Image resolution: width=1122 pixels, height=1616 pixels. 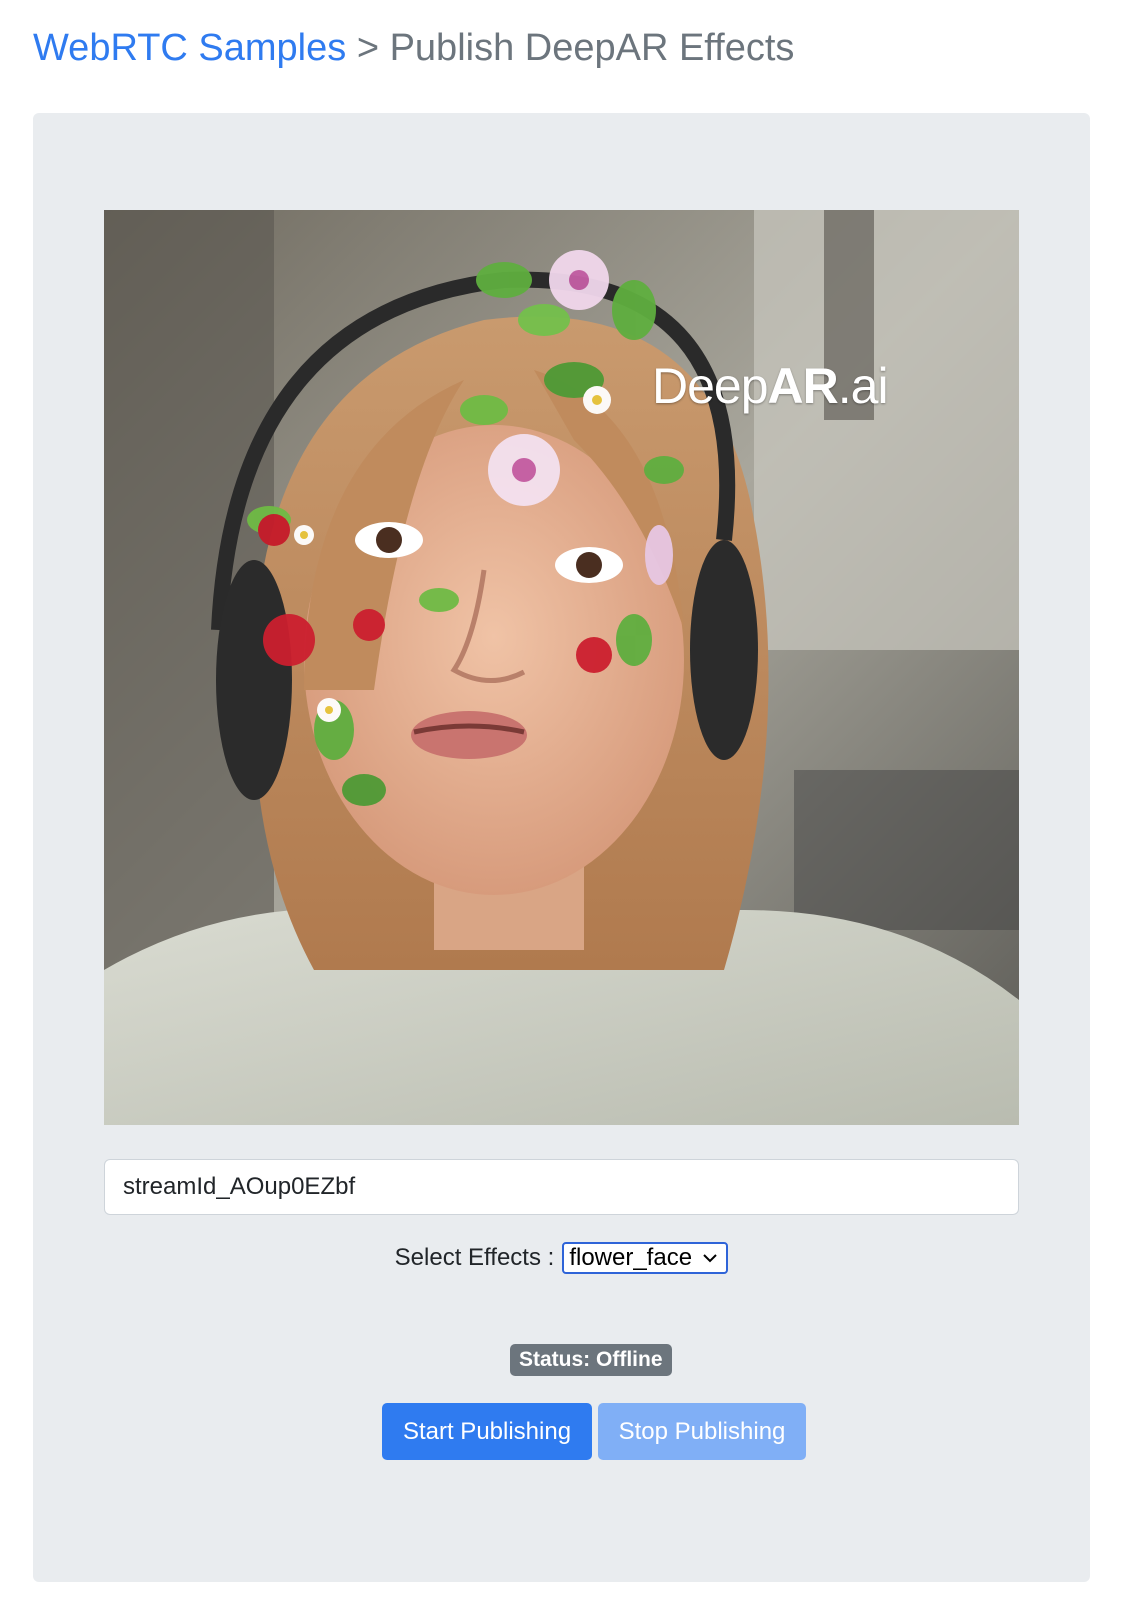 What do you see at coordinates (770, 386) in the screenshot?
I see `deepar-watermark-logo: DeepAR.ai` at bounding box center [770, 386].